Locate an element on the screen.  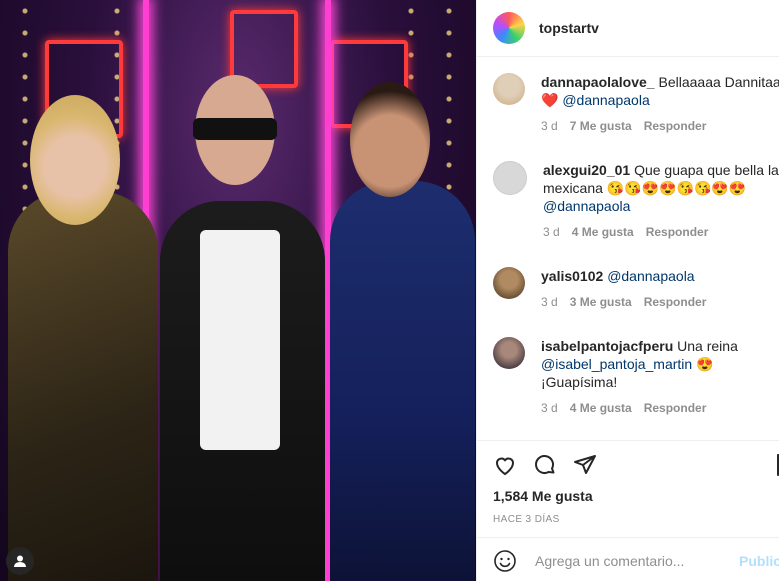
share-icon is located at coordinates (585, 465).